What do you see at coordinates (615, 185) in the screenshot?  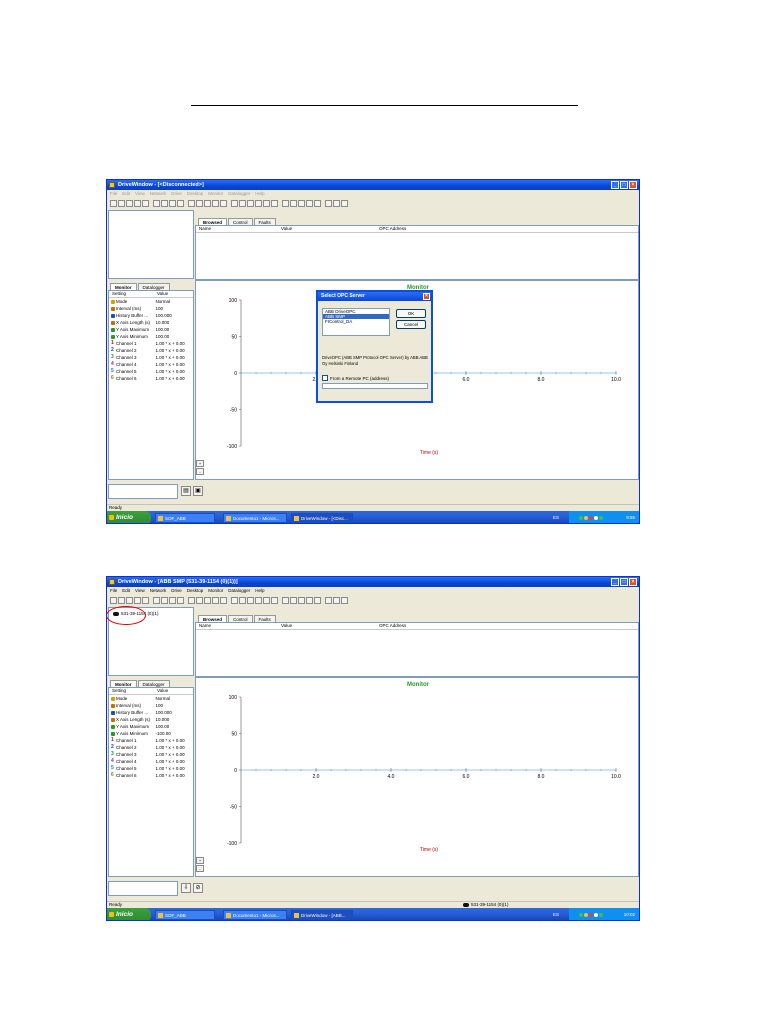 I see `minimize-button: _` at bounding box center [615, 185].